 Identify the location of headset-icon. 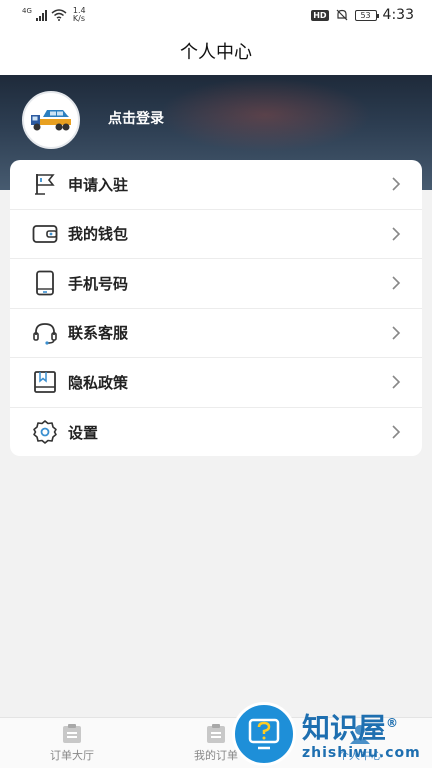
(45, 333).